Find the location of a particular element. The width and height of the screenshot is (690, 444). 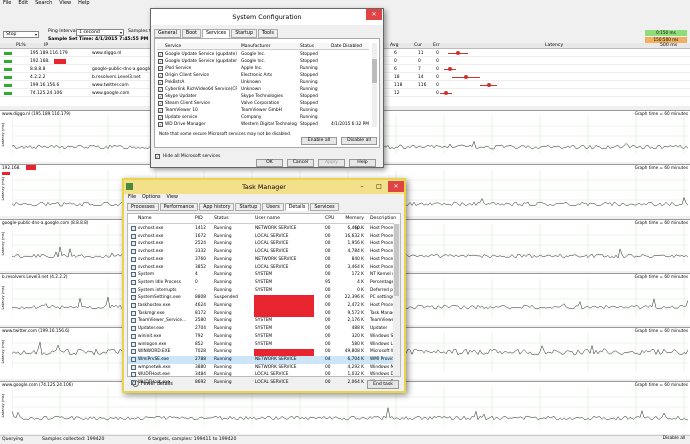

disable-all-link: Disable all is located at coordinates (674, 439).